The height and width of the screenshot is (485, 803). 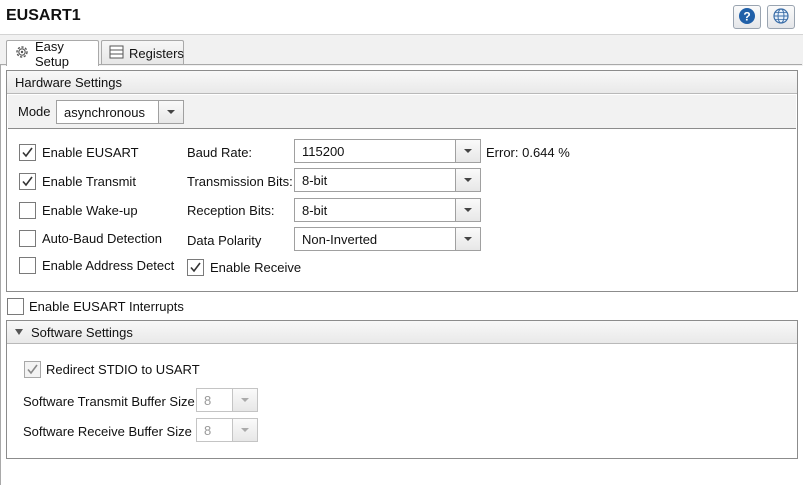 I want to click on enable-receive-label: Enable Receive, so click(x=256, y=267).